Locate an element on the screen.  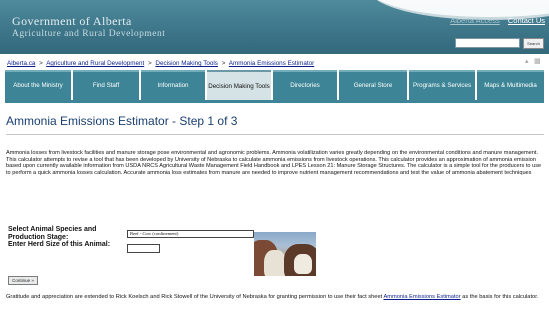
continue-button: Continue » is located at coordinates (23, 280).